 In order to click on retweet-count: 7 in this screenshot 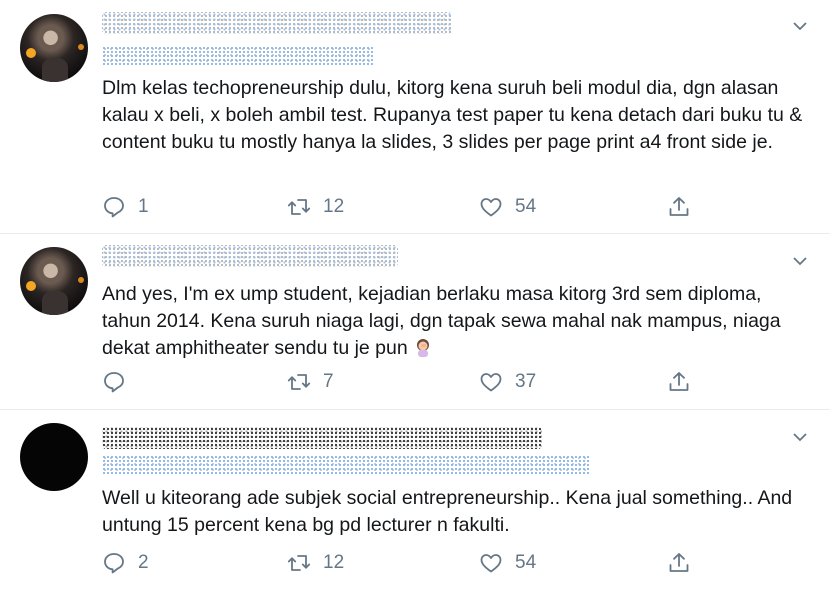, I will do `click(328, 381)`.